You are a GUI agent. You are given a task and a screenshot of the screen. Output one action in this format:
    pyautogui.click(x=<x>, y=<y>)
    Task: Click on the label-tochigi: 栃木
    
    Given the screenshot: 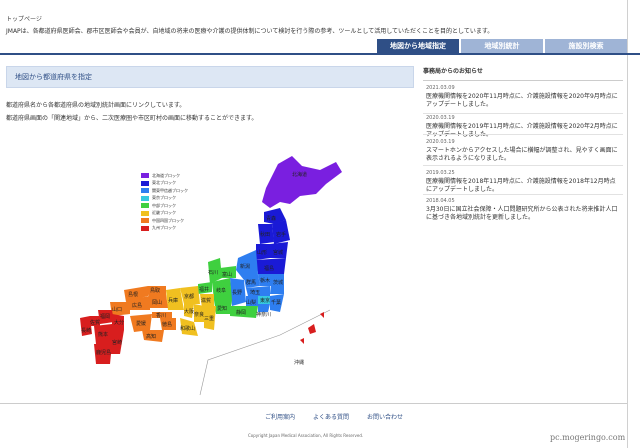 What is the action you would take?
    pyautogui.click(x=265, y=280)
    